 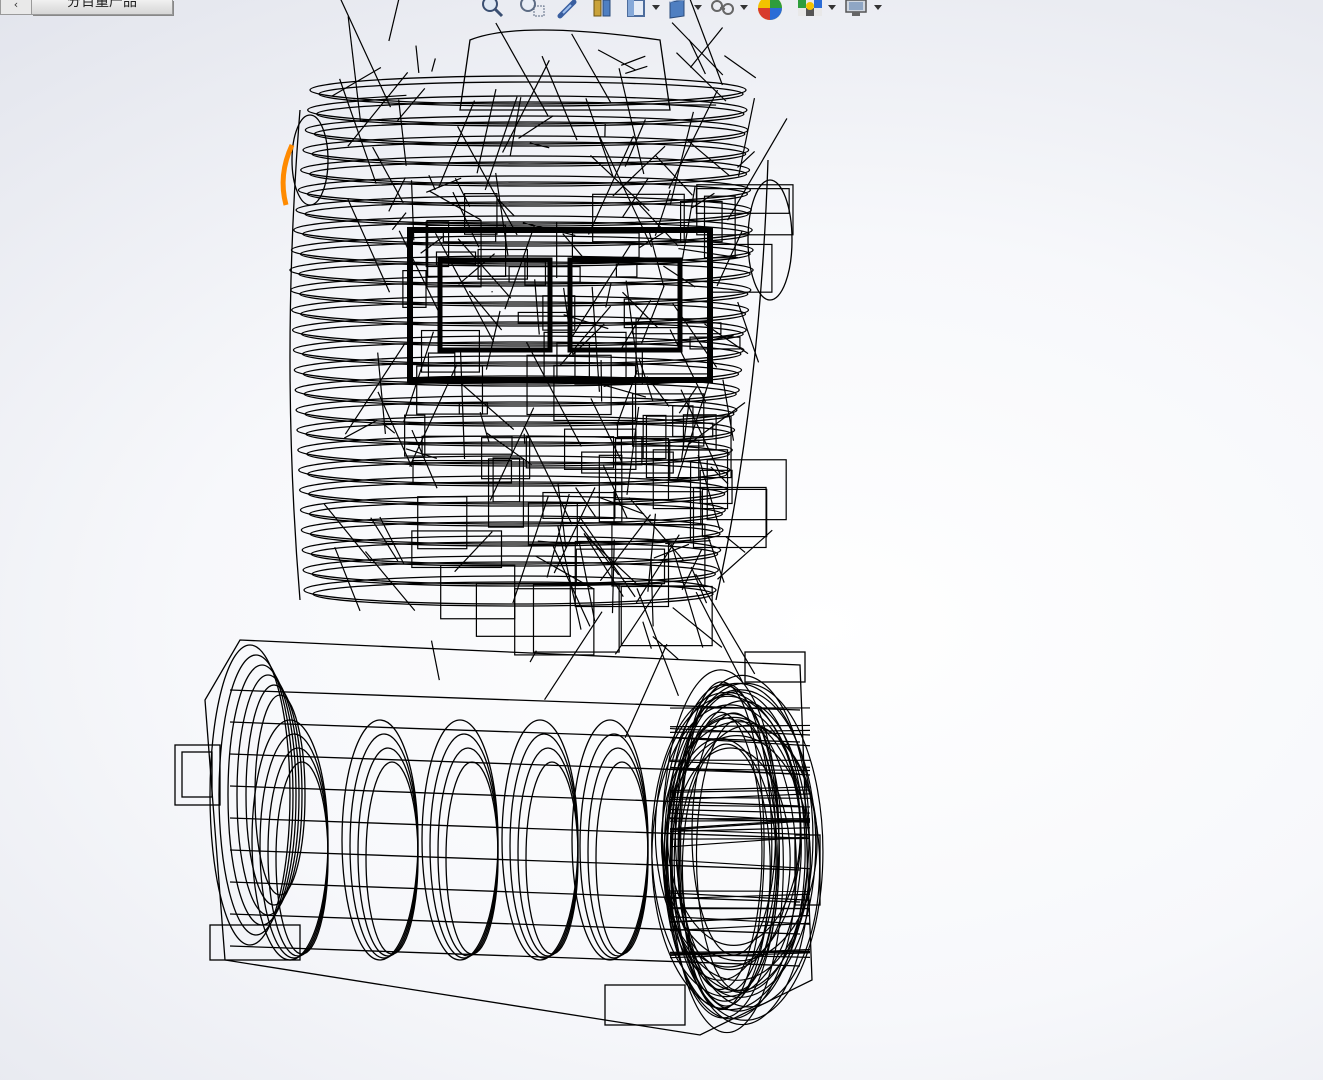 I want to click on flange-edge, so click(x=250, y=795).